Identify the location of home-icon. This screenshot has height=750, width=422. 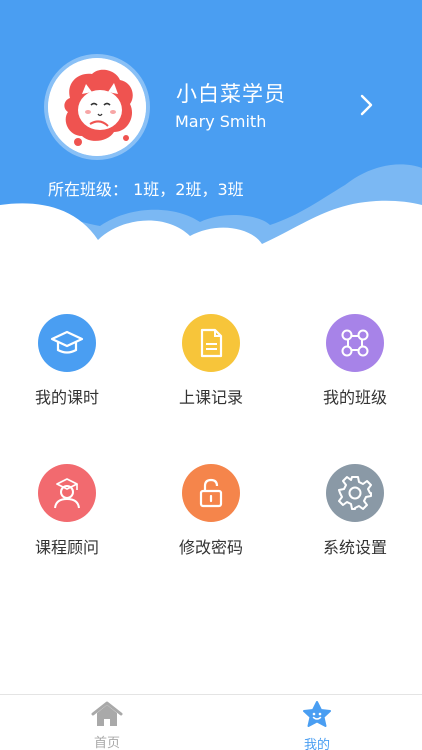
(107, 713).